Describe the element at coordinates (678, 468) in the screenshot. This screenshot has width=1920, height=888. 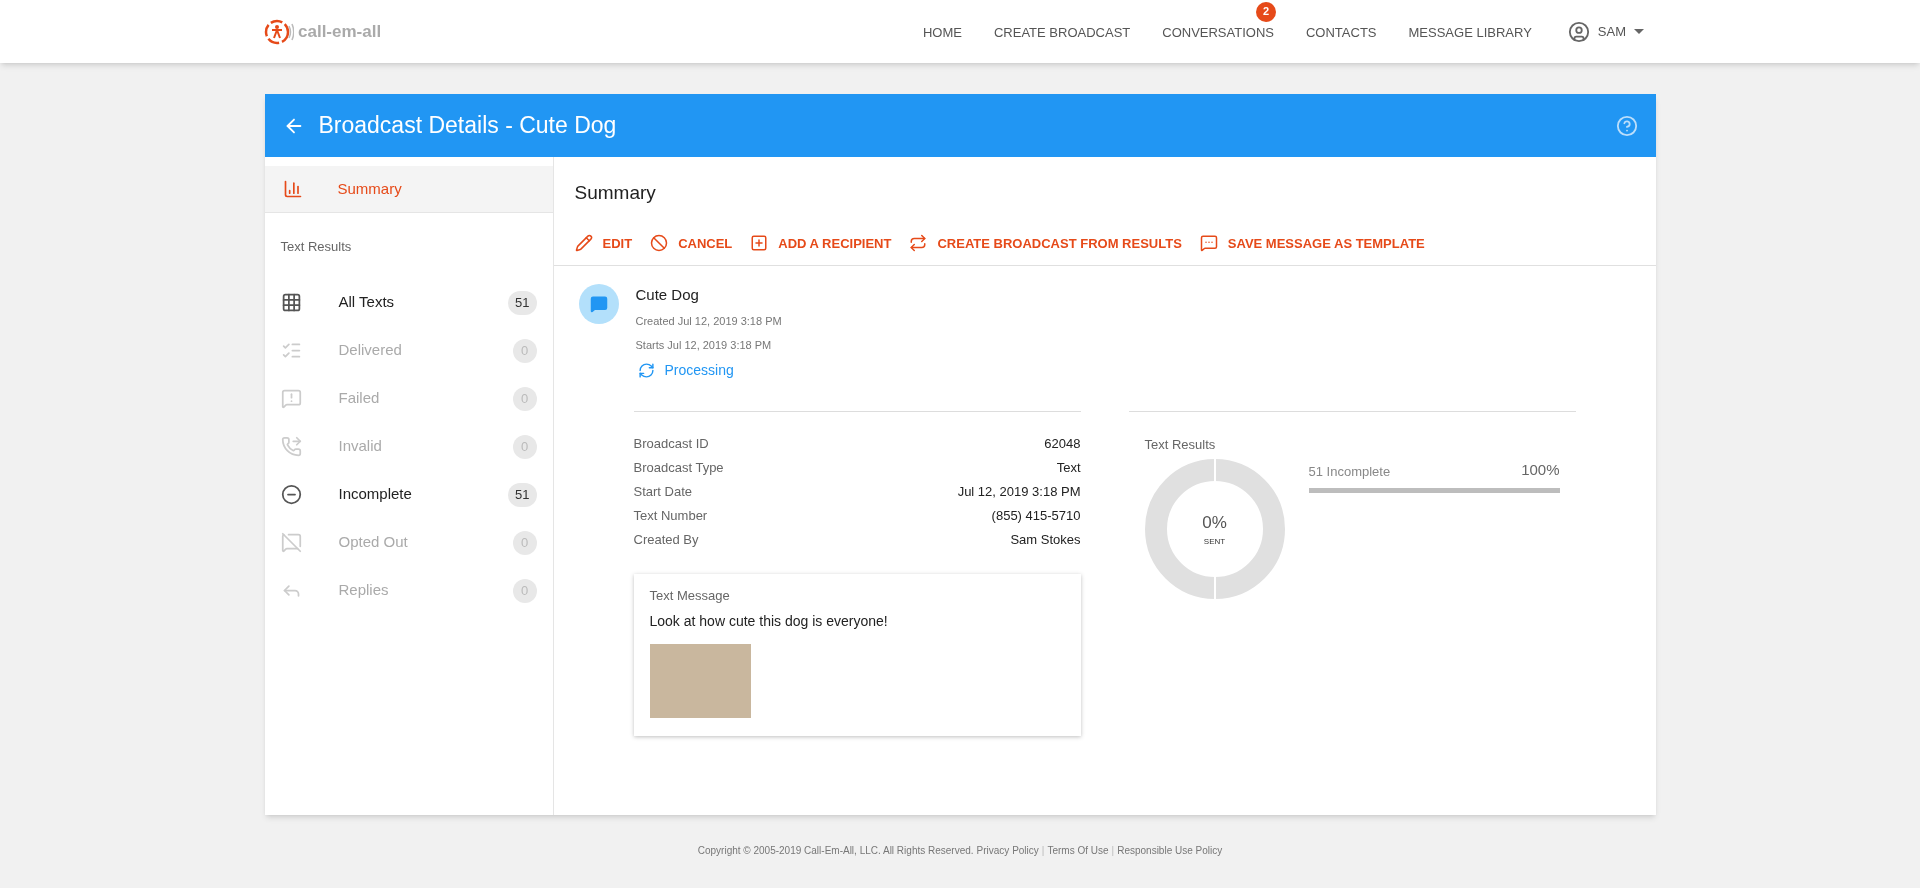
I see `detail-label: Broadcast Type` at that location.